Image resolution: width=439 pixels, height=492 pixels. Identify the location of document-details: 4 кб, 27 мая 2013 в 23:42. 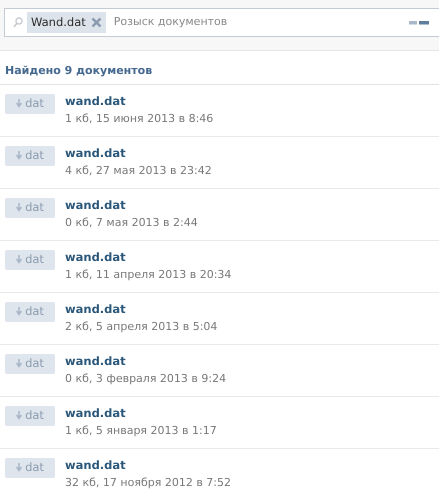
(138, 170).